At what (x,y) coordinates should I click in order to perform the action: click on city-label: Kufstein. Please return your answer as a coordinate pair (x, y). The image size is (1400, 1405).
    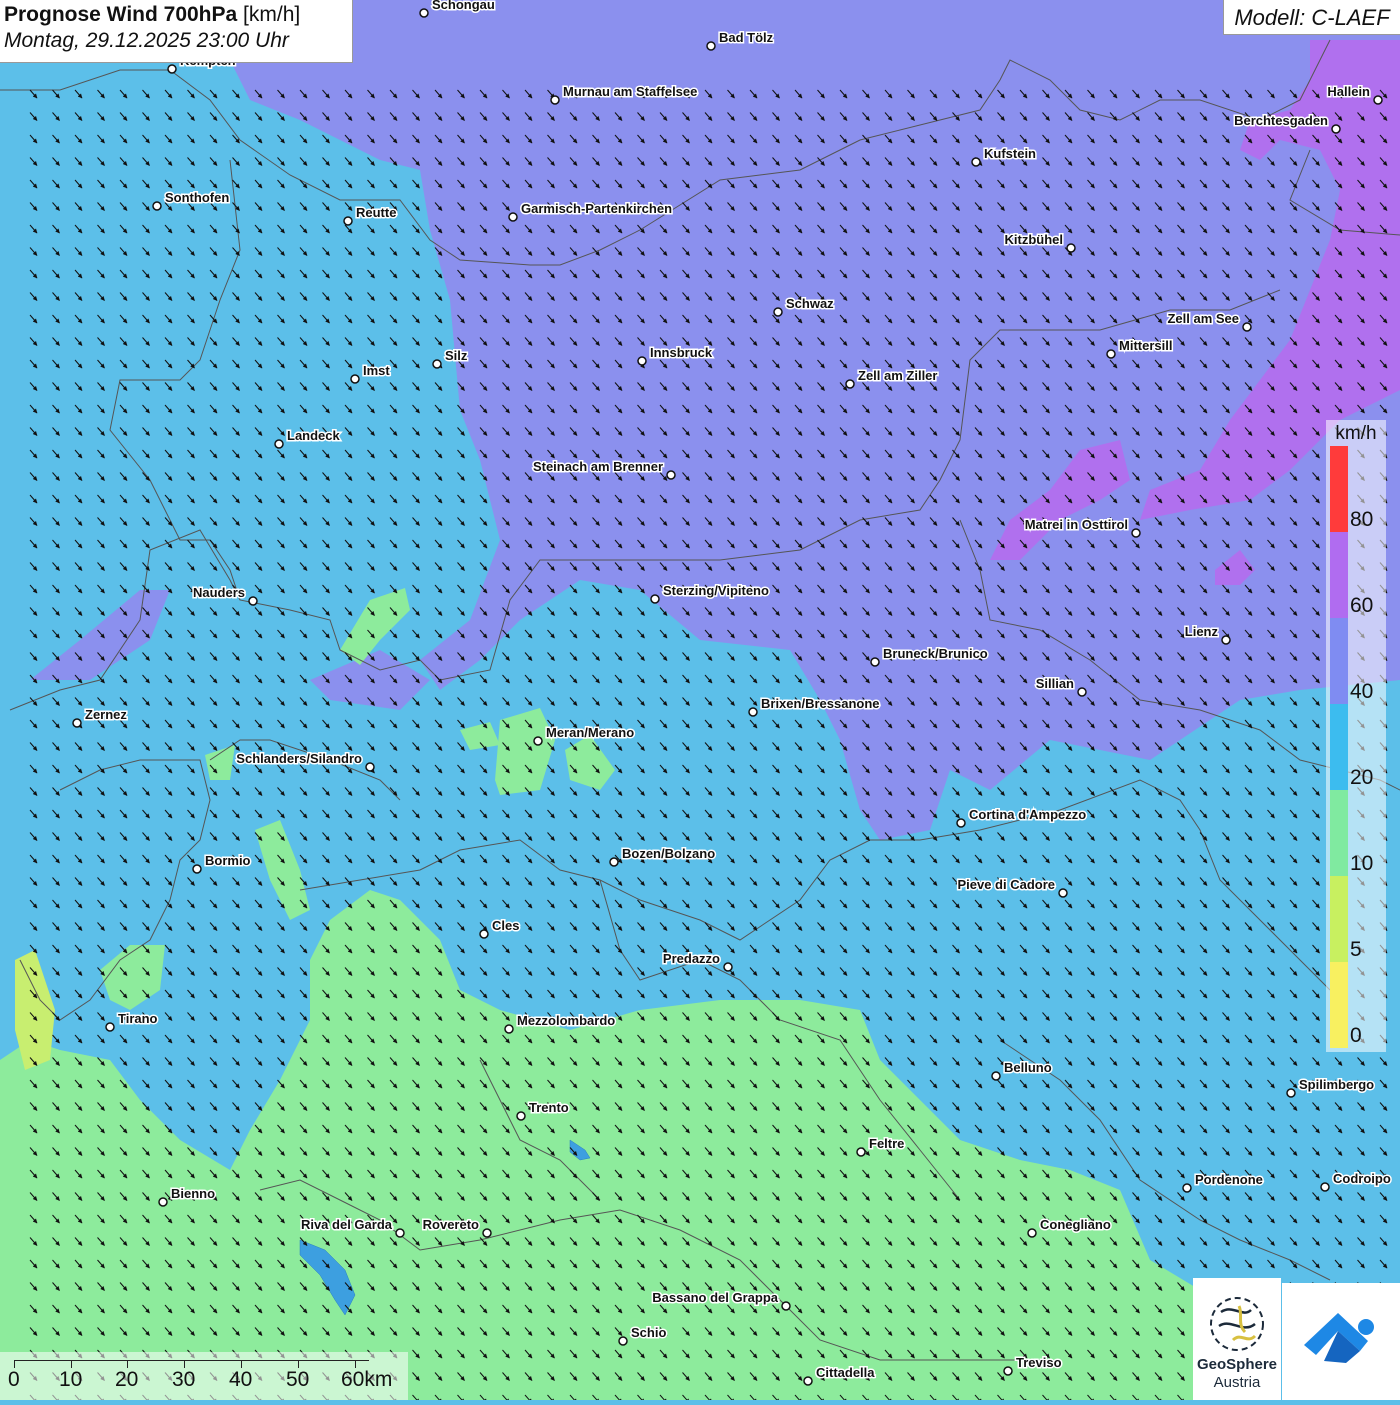
    Looking at the image, I should click on (1010, 153).